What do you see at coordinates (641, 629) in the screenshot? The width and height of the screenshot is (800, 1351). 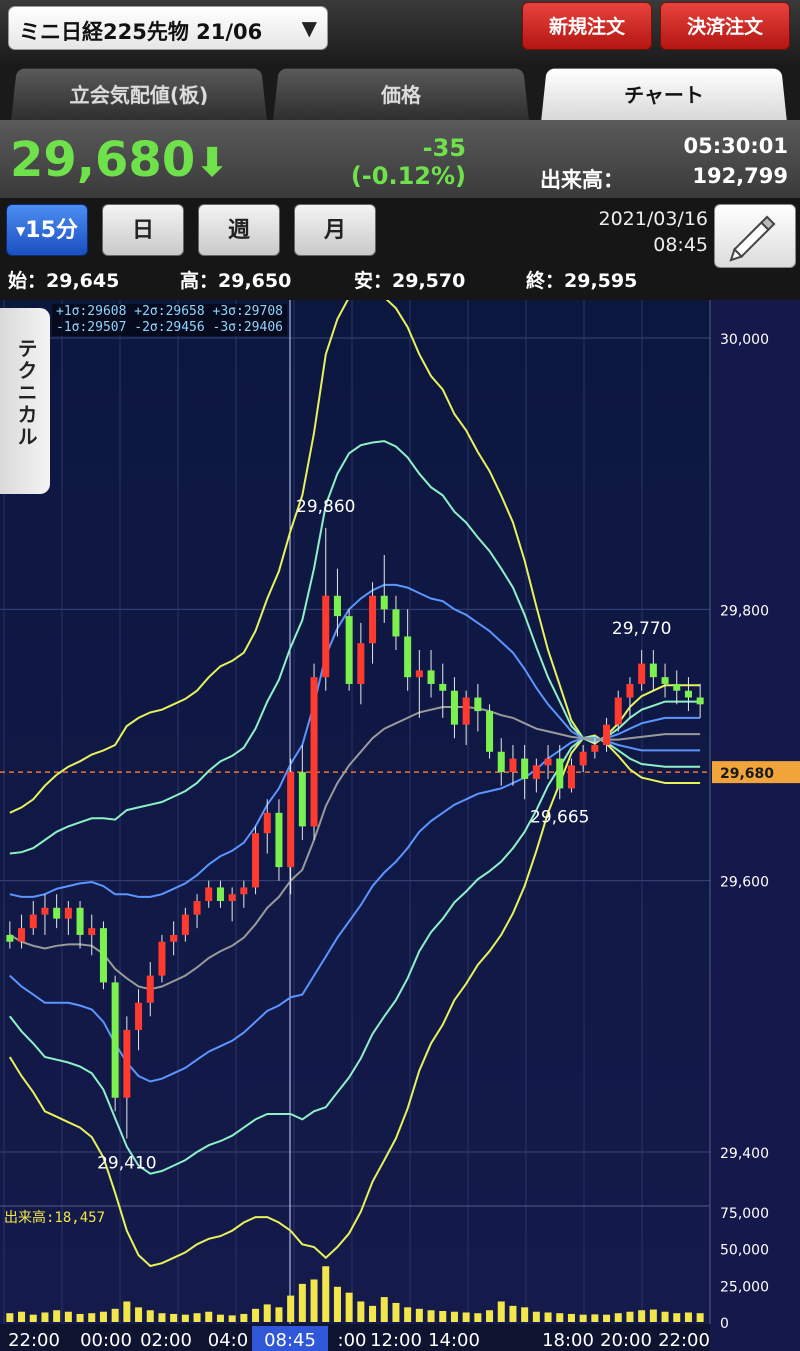 I see `price-annotation: 29,770` at bounding box center [641, 629].